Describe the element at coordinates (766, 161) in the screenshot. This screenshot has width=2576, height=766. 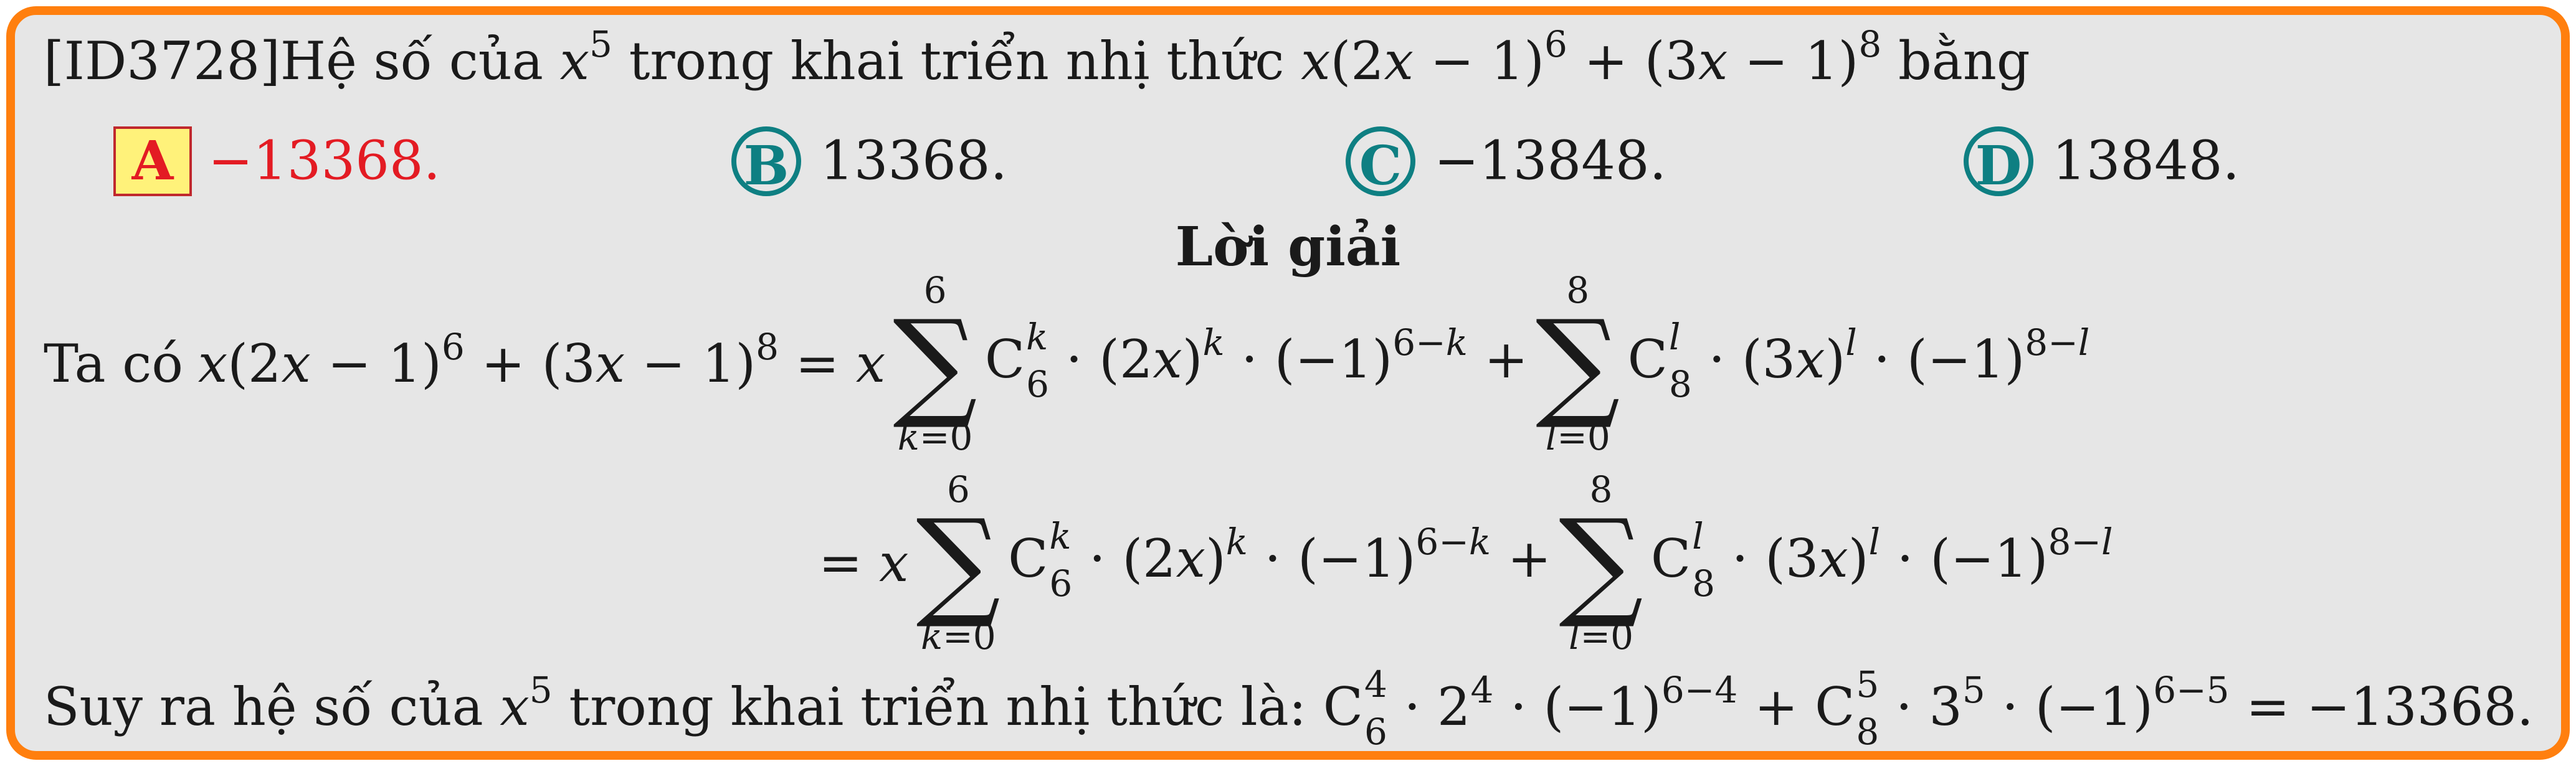
I see `choice-b-badge: B` at that location.